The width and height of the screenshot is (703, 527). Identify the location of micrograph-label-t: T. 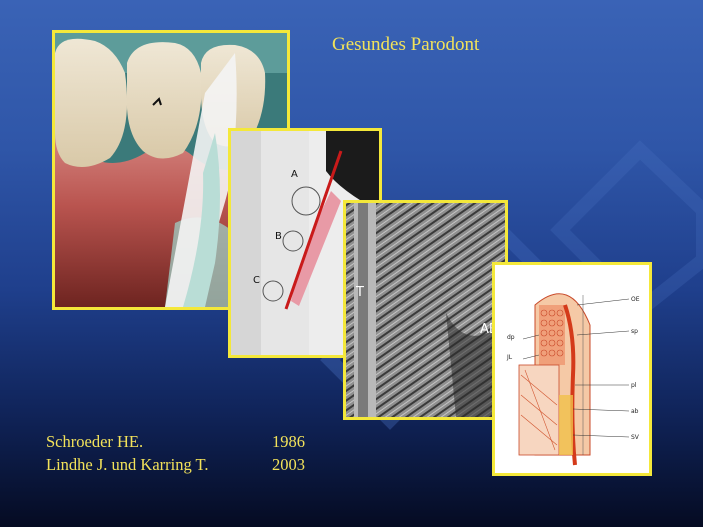
(359, 292).